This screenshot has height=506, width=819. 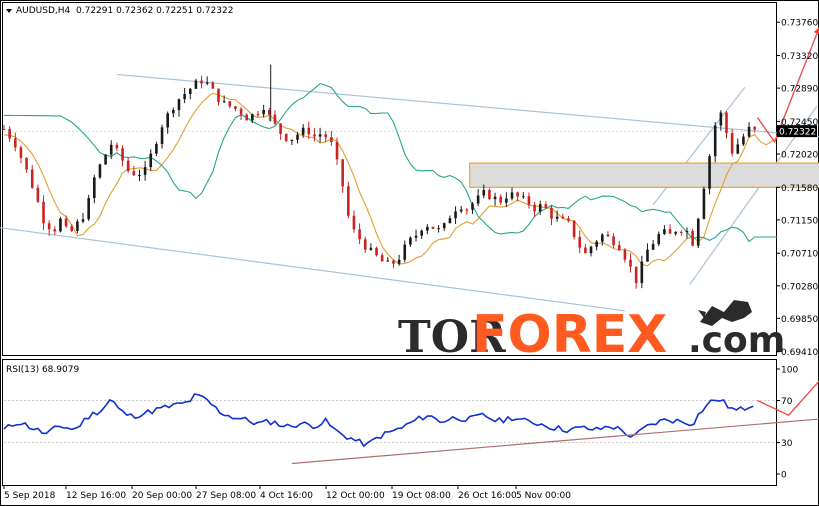 I want to click on time-tick-label: 5 Sep 2018, so click(x=30, y=496).